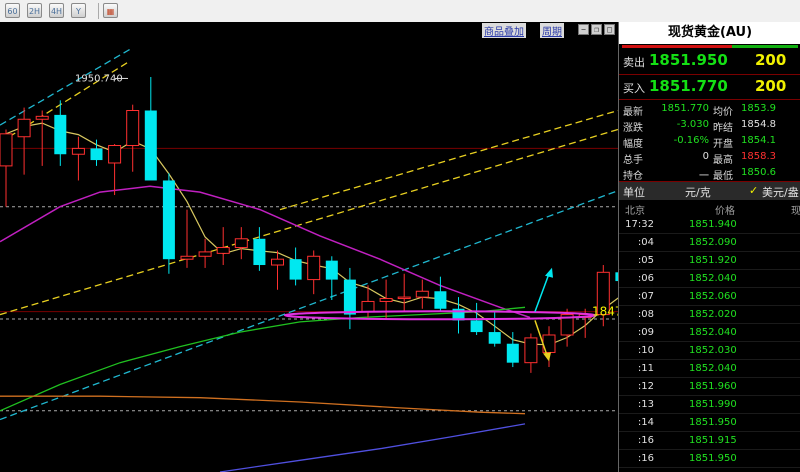 The image size is (800, 472). I want to click on tick-row: :13 1851.990, so click(709, 405).